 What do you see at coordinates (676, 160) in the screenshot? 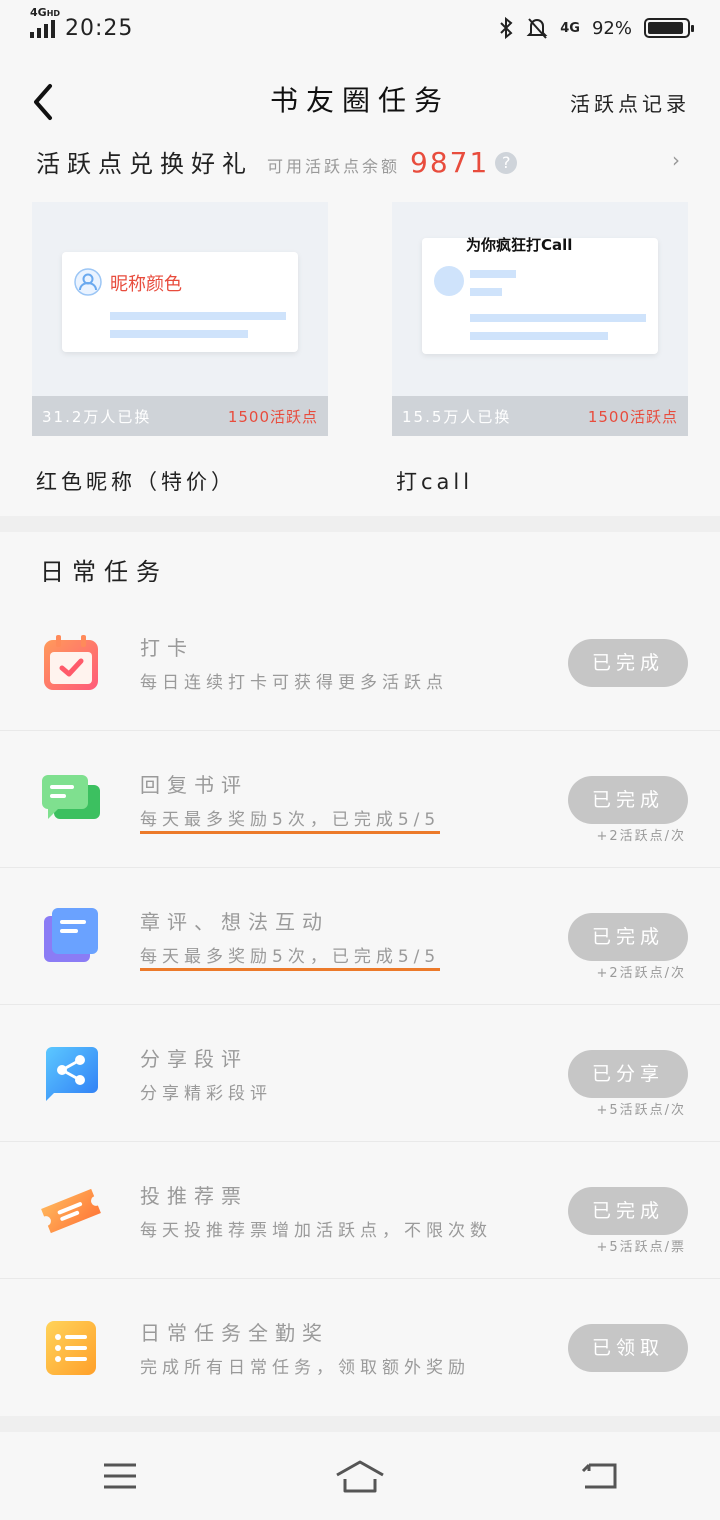
I see `chevron-right-icon: ›` at bounding box center [676, 160].